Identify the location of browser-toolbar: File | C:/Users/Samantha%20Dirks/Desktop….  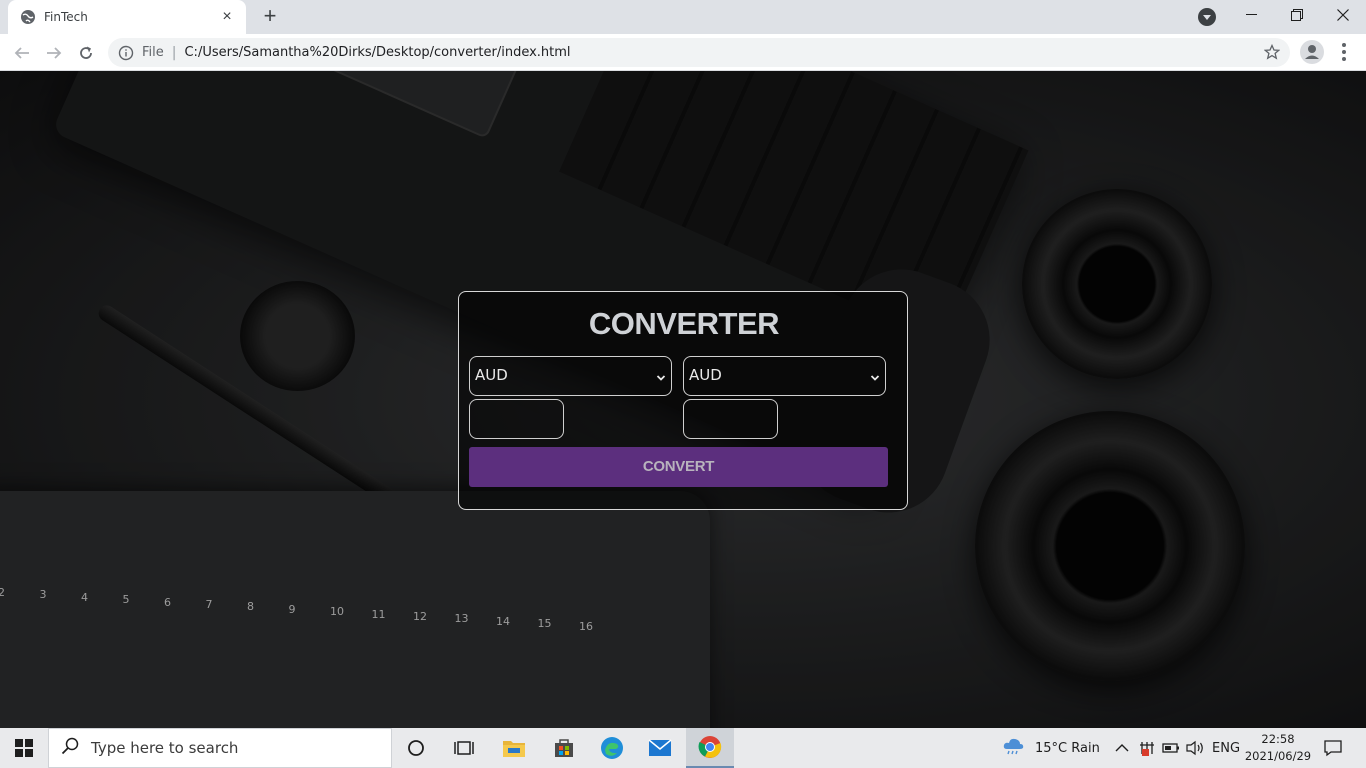
(683, 52).